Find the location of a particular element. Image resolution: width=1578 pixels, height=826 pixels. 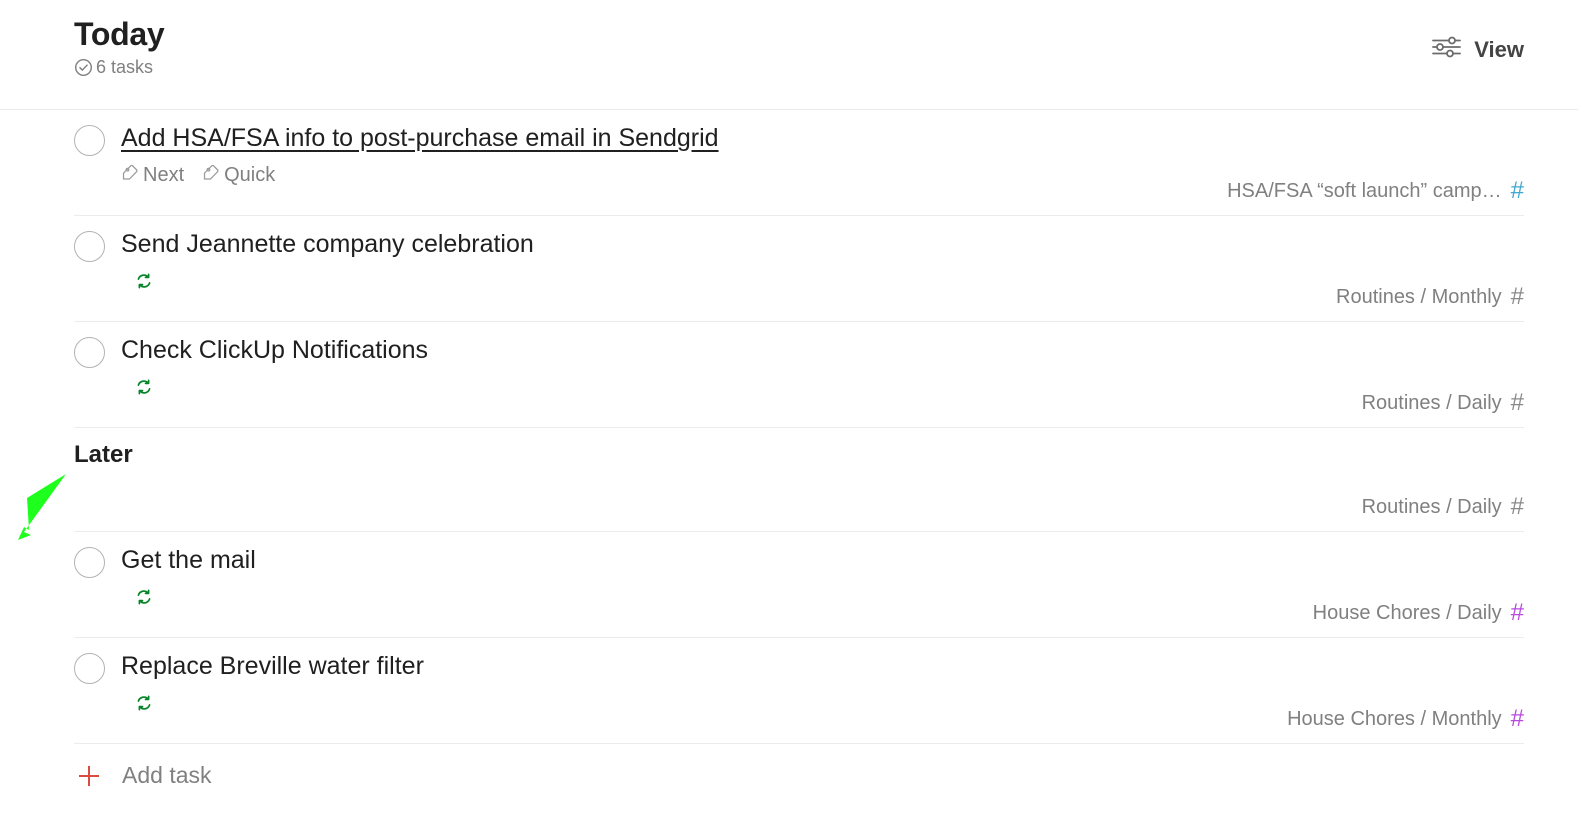

task-label-text: Next is located at coordinates (164, 174).